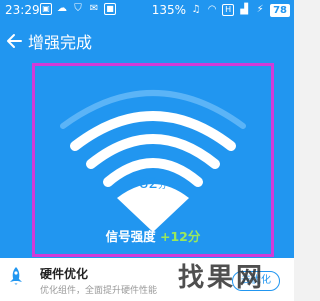  Describe the element at coordinates (110, 9) in the screenshot. I see `app-badge-icon: ■` at that location.